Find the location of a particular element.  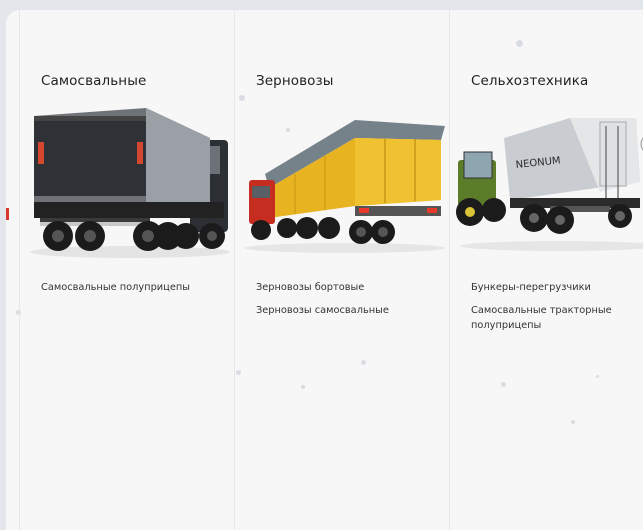

link-grain-dump: Зерновозы самосвальные is located at coordinates (348, 310).